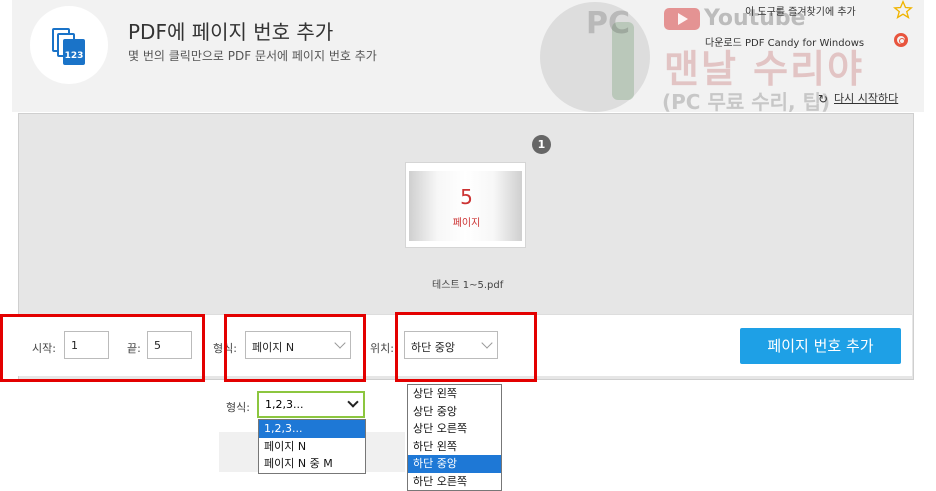 The width and height of the screenshot is (936, 491). I want to click on format-dropdown-label: 형식:, so click(238, 407).